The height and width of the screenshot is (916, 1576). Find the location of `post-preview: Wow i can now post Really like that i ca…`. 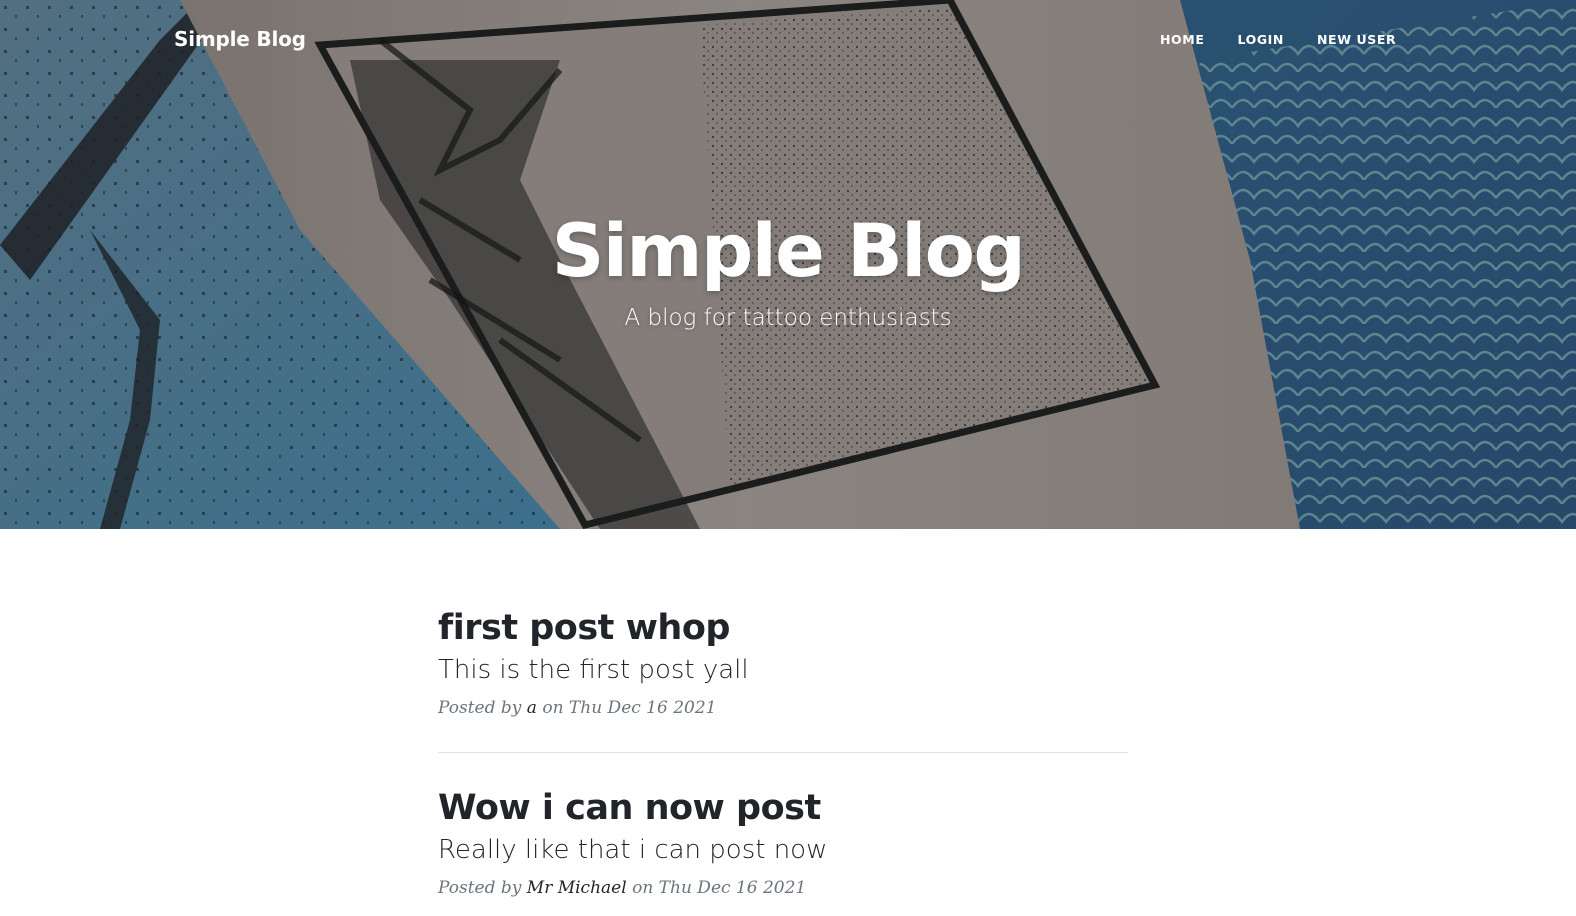

post-preview: Wow i can now post Really like that i ca… is located at coordinates (783, 841).